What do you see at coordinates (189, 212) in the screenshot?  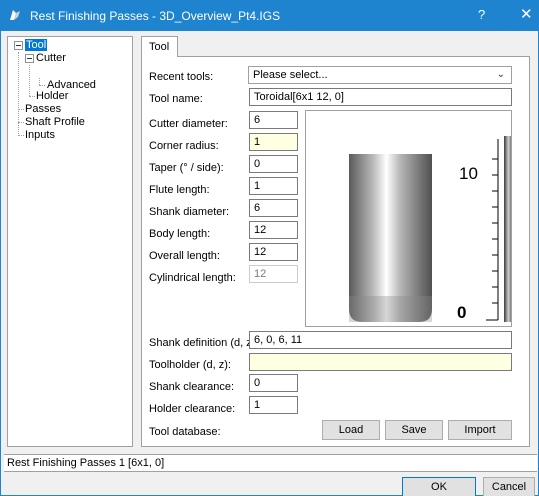 I see `shank-diameter-label: Shank diameter:` at bounding box center [189, 212].